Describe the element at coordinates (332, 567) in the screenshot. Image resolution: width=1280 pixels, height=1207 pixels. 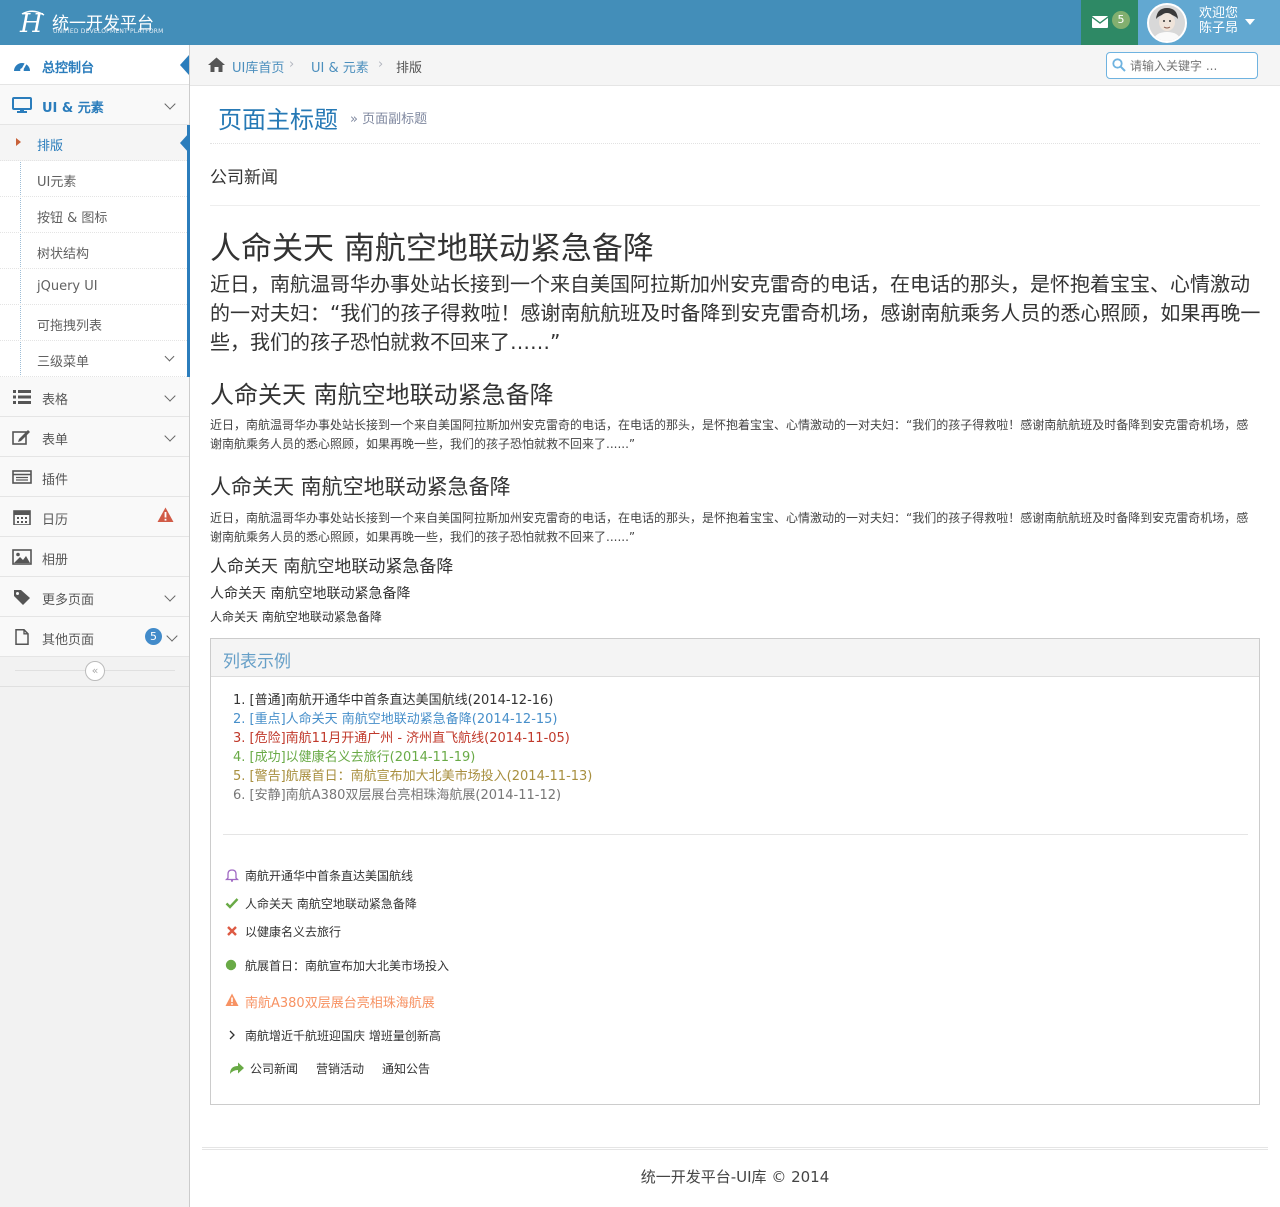
I see `heading-h4: 人命关天 南航空地联动紧急备降` at that location.